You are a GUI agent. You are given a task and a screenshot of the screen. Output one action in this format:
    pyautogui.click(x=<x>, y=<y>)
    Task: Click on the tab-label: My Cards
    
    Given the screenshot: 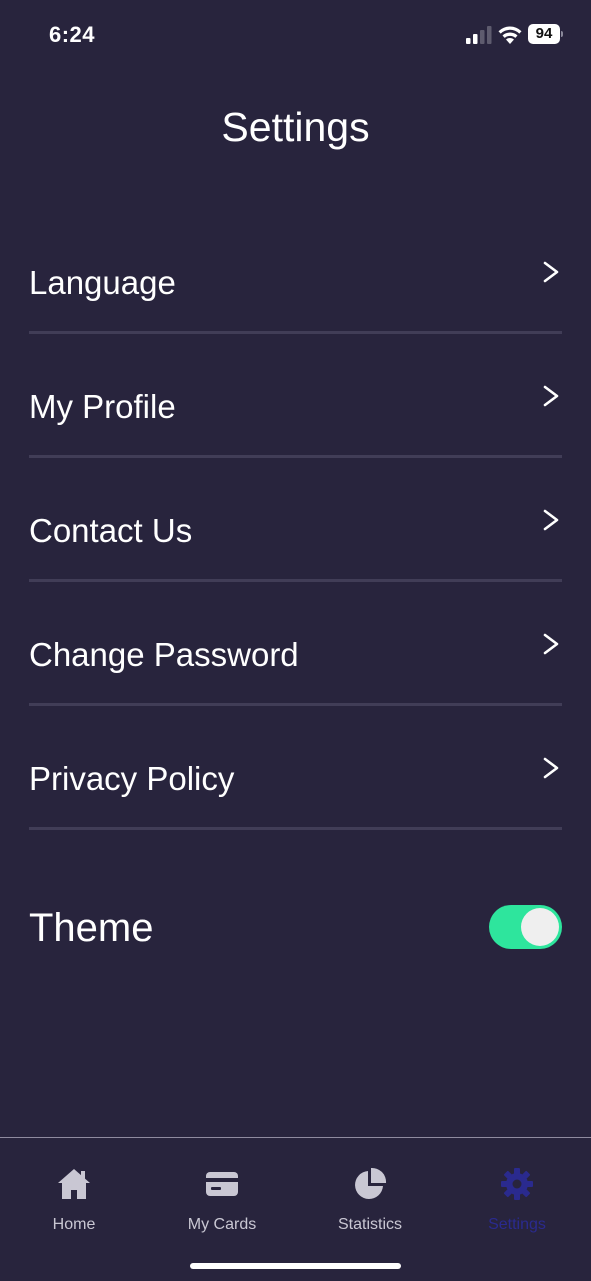 What is the action you would take?
    pyautogui.click(x=222, y=1224)
    